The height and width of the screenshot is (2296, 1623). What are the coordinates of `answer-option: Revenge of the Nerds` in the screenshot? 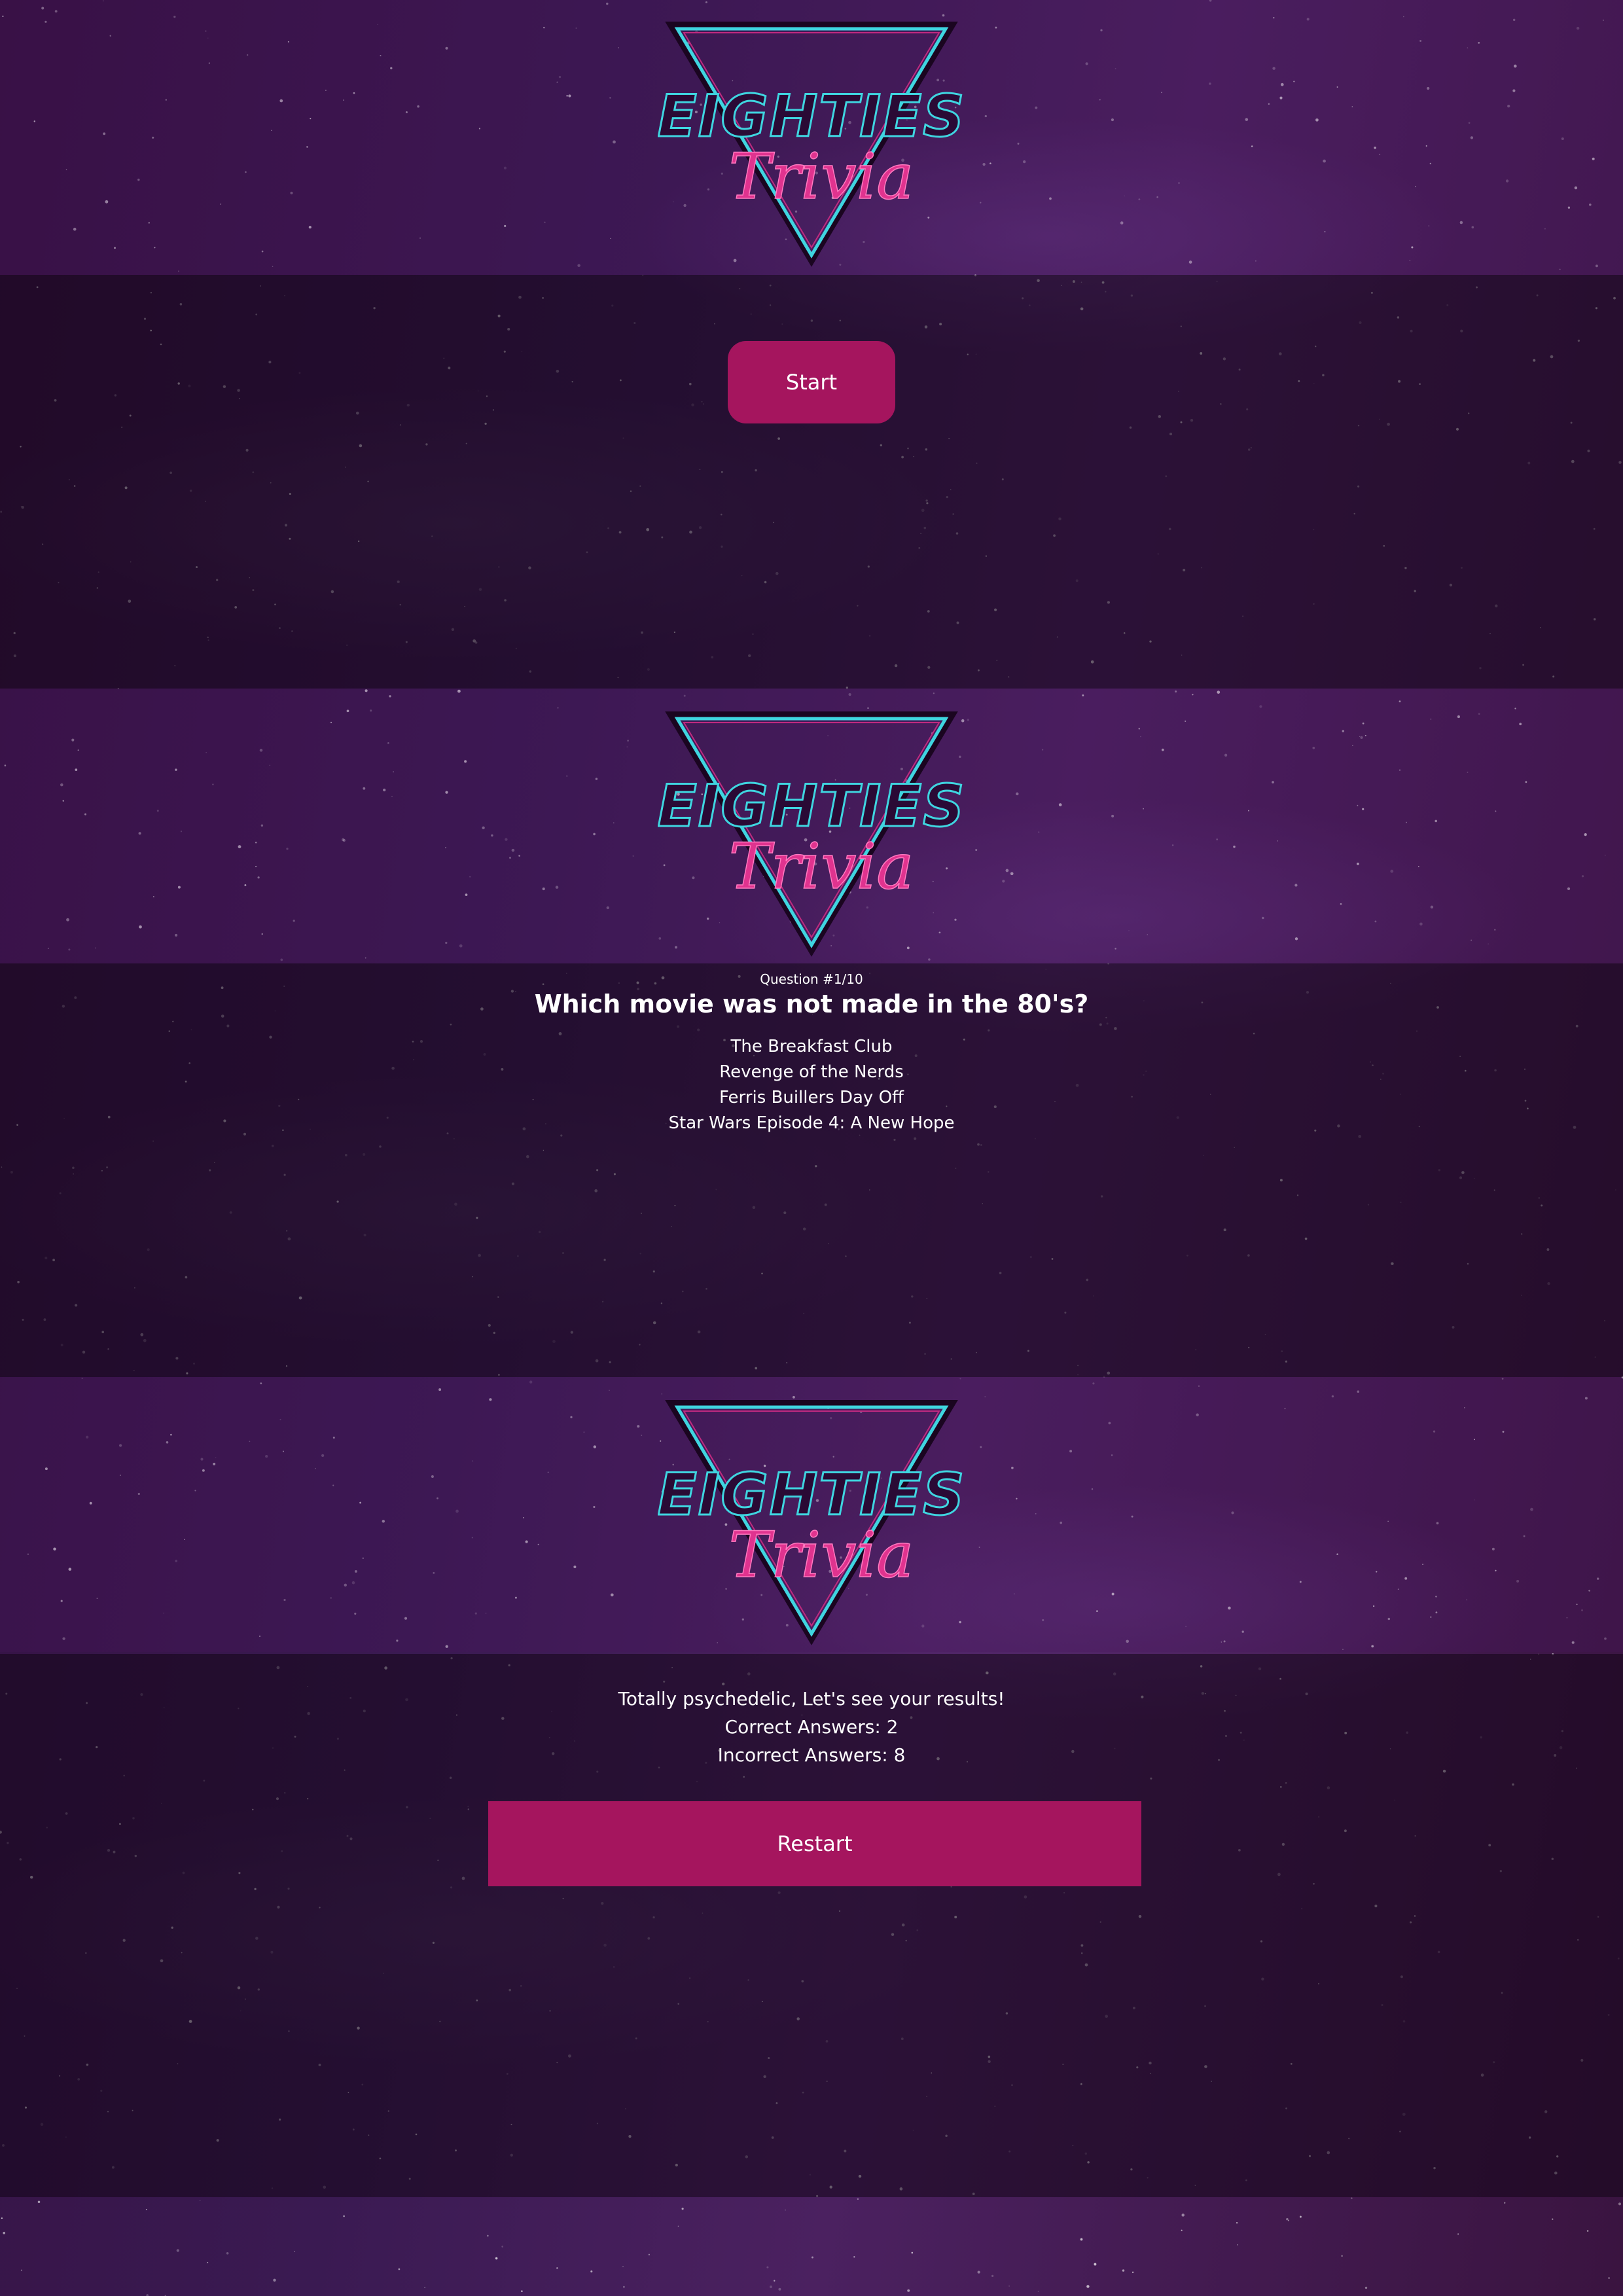 It's located at (811, 1072).